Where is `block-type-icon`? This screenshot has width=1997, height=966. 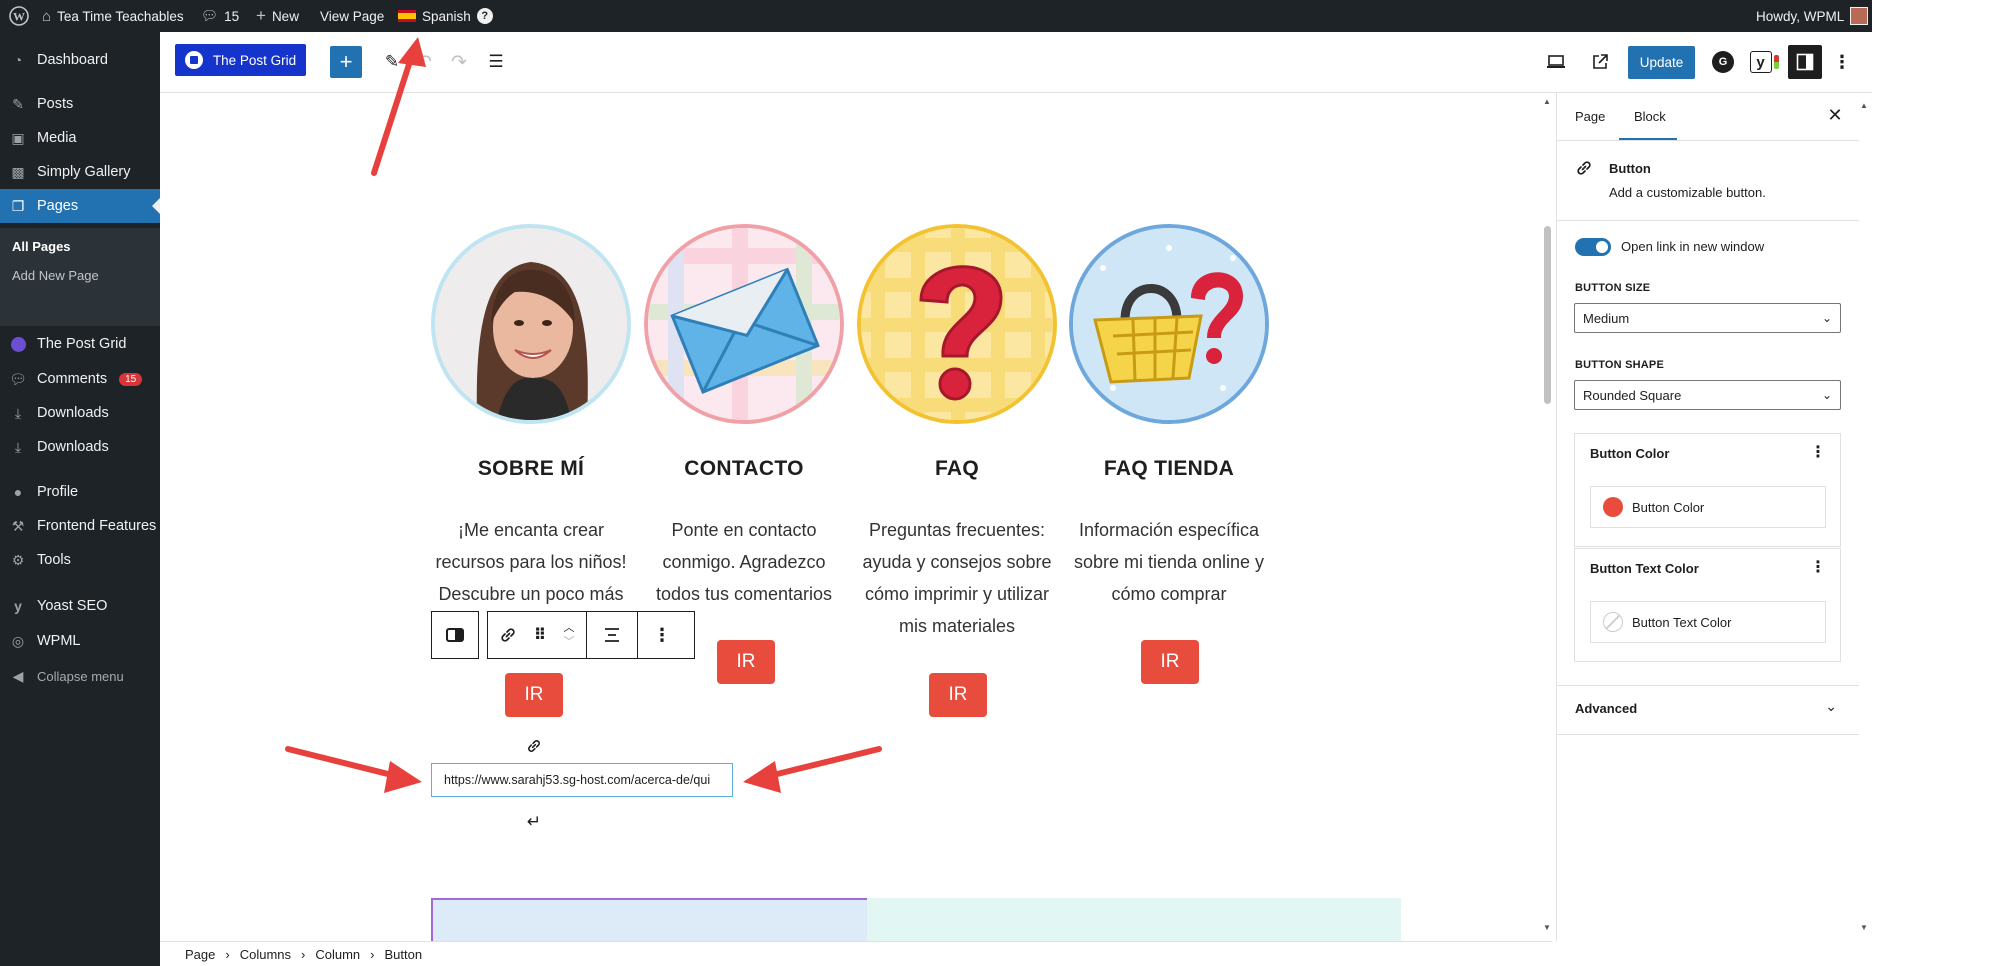
block-type-icon is located at coordinates (1584, 169).